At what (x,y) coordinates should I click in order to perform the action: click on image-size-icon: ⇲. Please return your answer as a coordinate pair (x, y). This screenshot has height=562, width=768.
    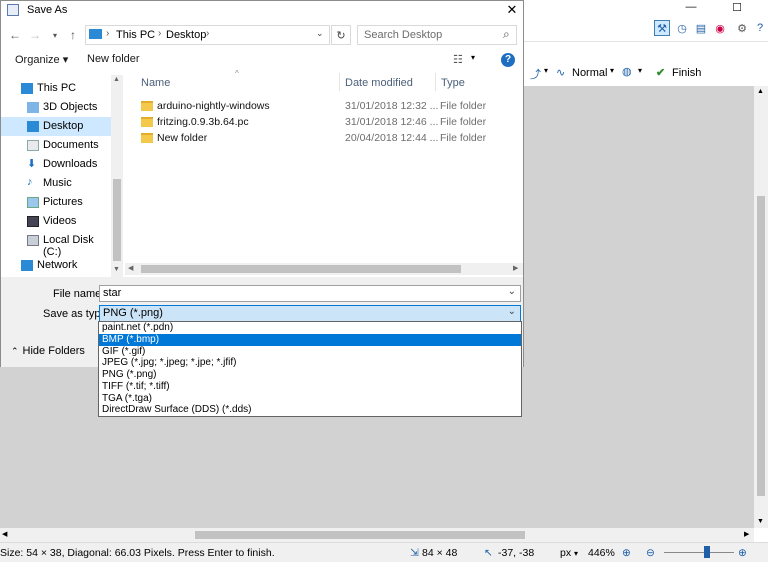
    Looking at the image, I should click on (414, 553).